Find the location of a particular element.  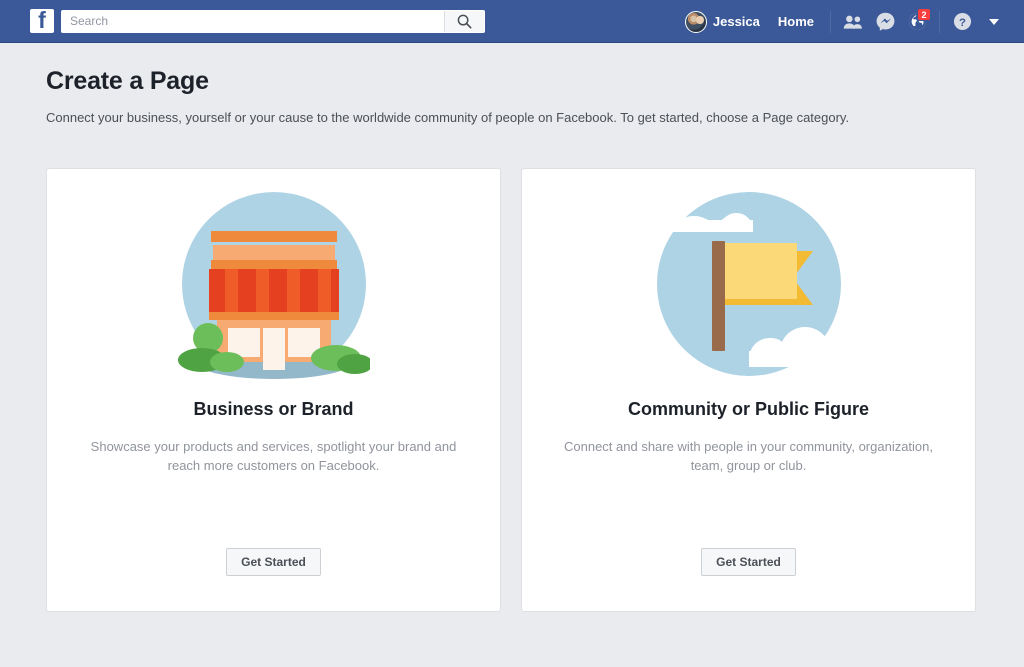

avatar is located at coordinates (695, 21).